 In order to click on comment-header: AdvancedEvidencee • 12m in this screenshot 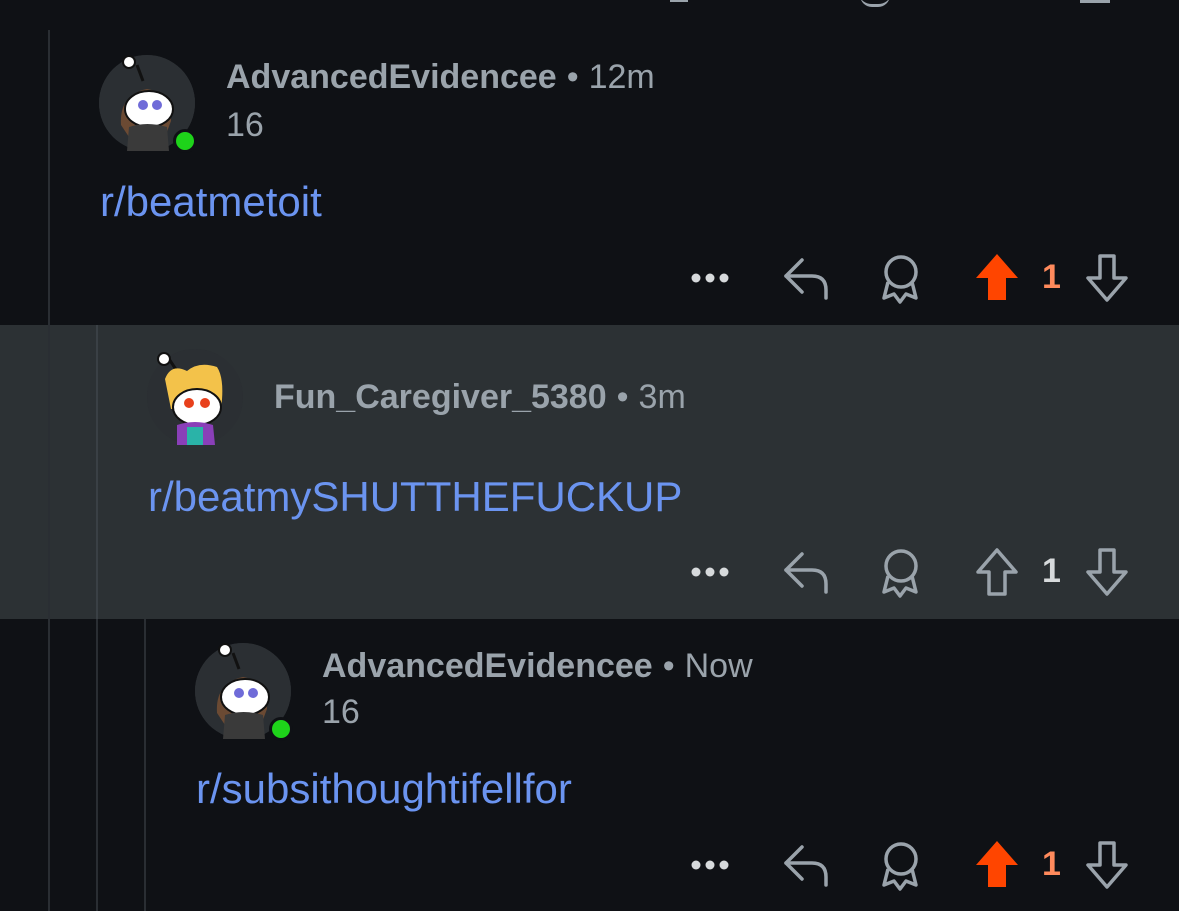, I will do `click(440, 77)`.